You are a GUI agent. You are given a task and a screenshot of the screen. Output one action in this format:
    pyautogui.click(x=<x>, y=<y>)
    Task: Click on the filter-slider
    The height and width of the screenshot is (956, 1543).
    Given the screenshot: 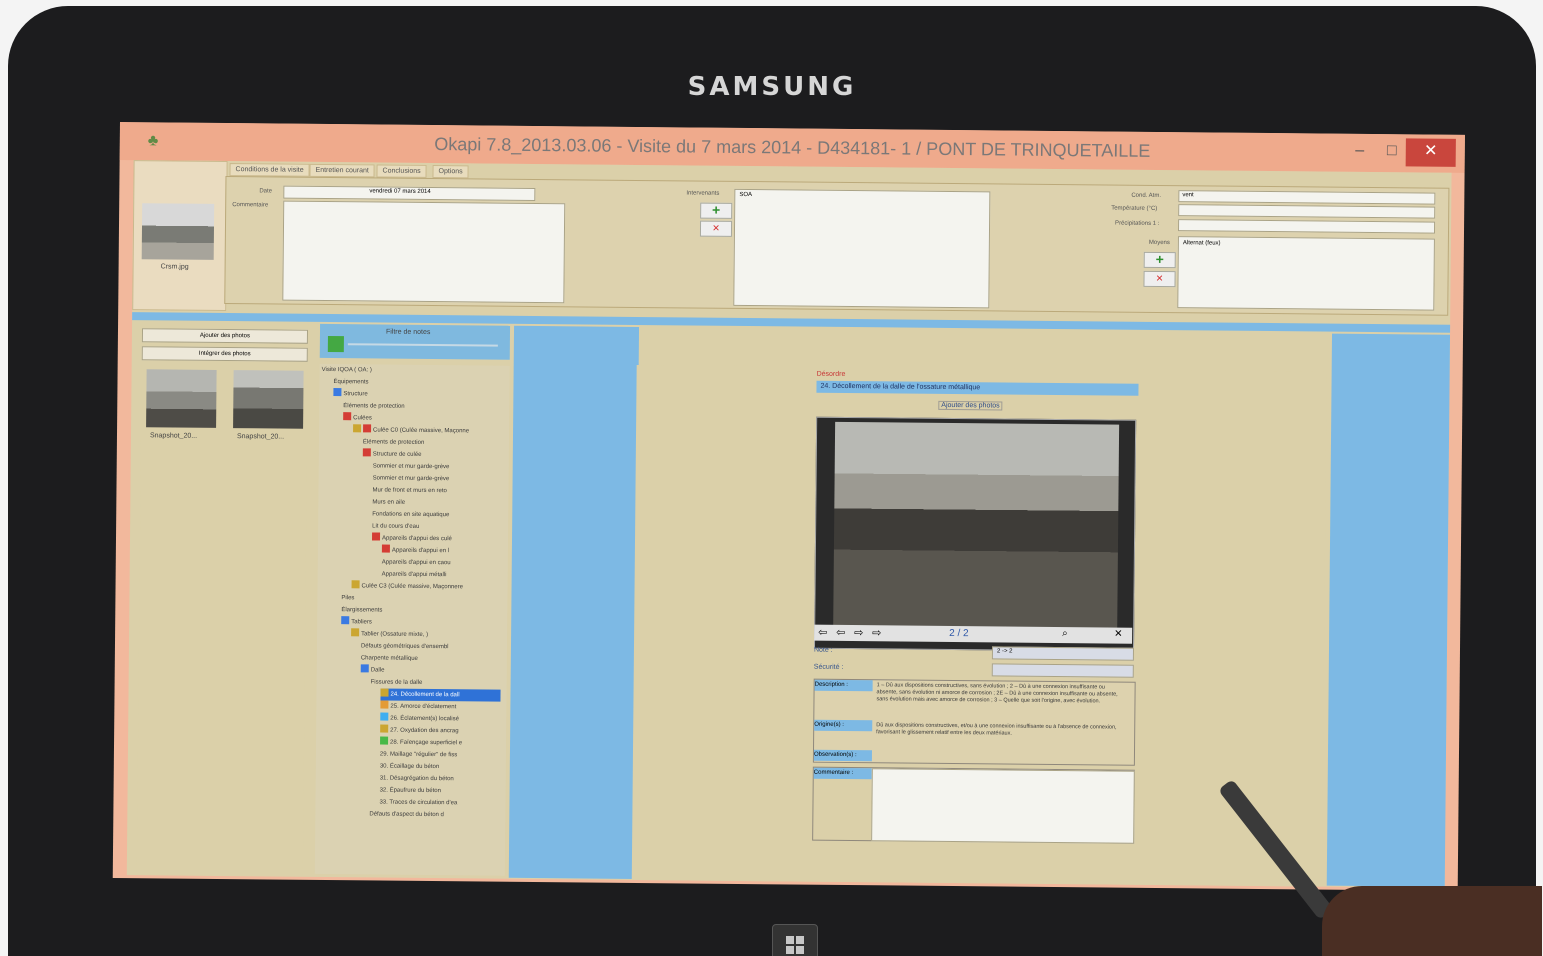 What is the action you would take?
    pyautogui.click(x=422, y=345)
    